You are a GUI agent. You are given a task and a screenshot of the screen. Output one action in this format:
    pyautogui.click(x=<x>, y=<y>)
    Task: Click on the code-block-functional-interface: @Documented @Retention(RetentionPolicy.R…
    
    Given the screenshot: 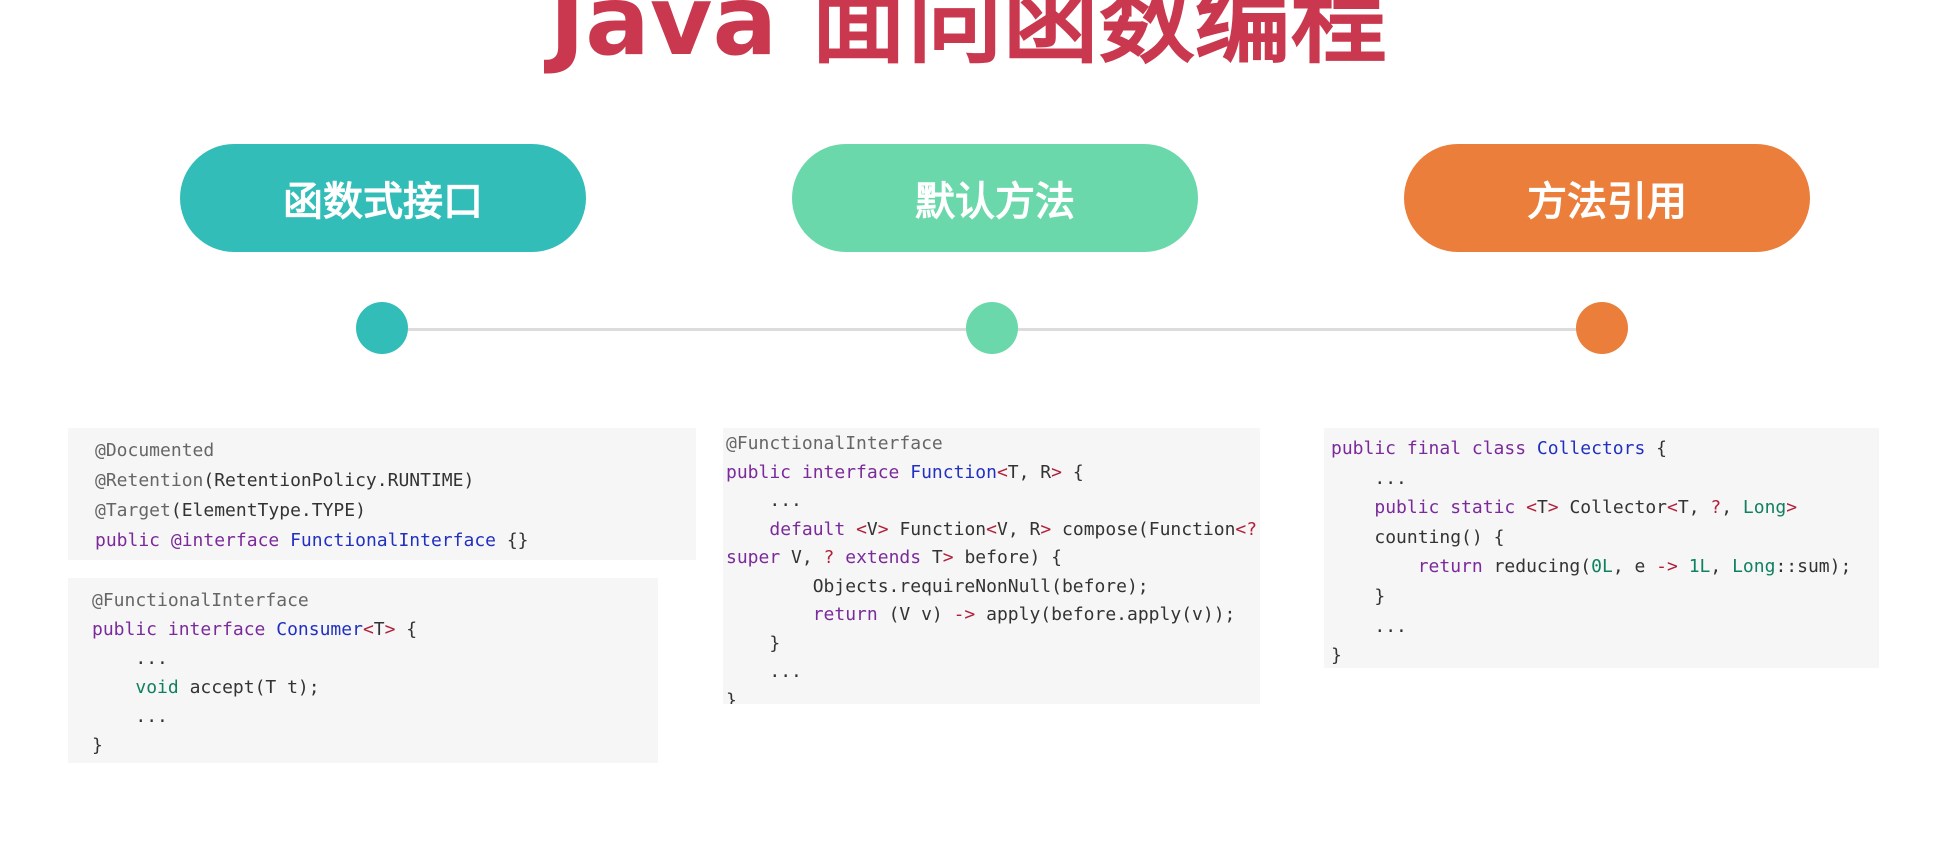 What is the action you would take?
    pyautogui.click(x=382, y=494)
    